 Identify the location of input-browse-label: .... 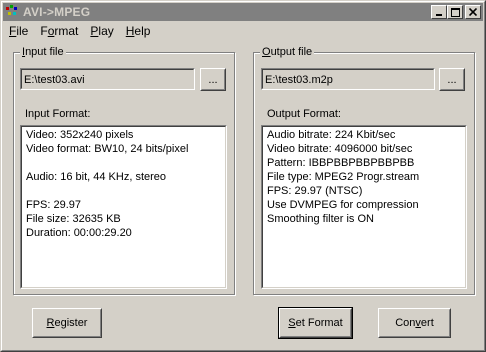
(213, 79).